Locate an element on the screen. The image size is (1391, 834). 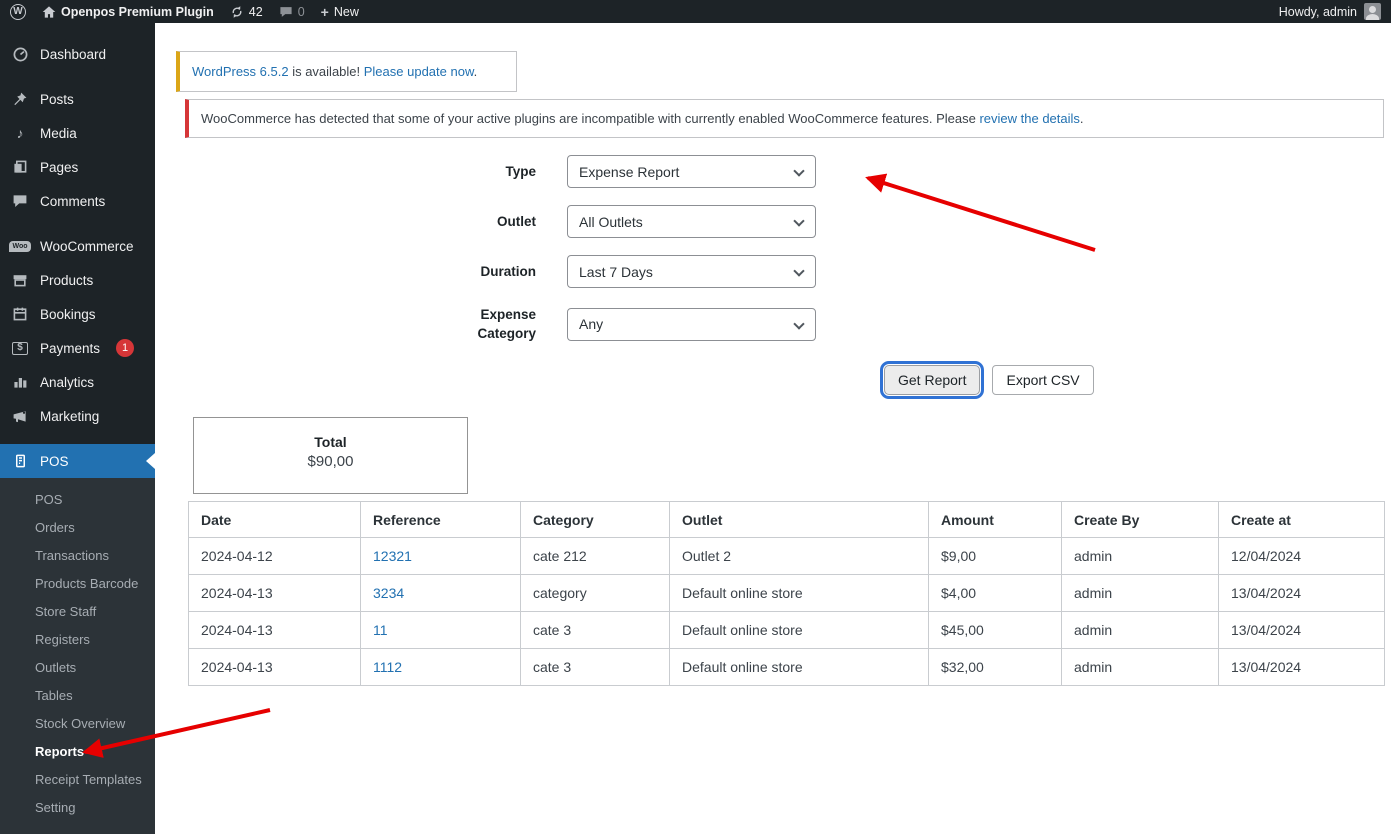
type-select-value: Expense Report is located at coordinates (629, 171).